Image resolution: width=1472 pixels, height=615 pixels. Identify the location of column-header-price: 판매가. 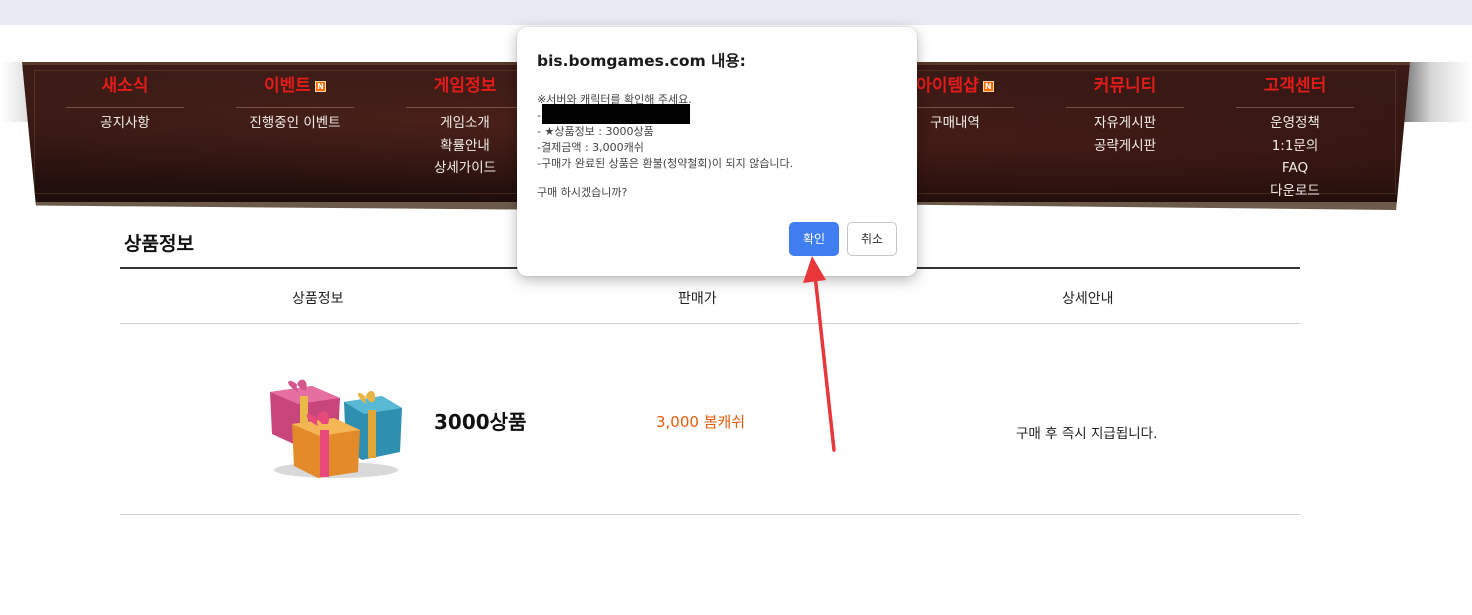
(697, 299).